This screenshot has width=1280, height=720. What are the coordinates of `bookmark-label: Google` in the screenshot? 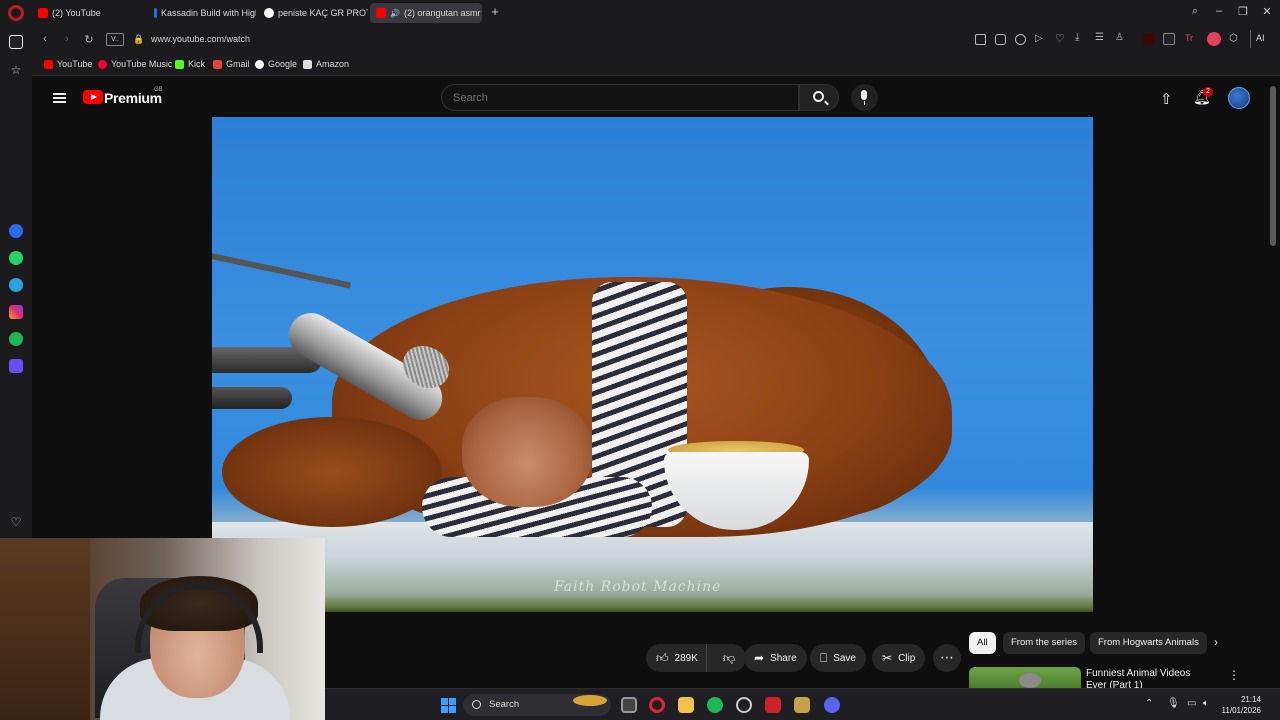 It's located at (283, 64).